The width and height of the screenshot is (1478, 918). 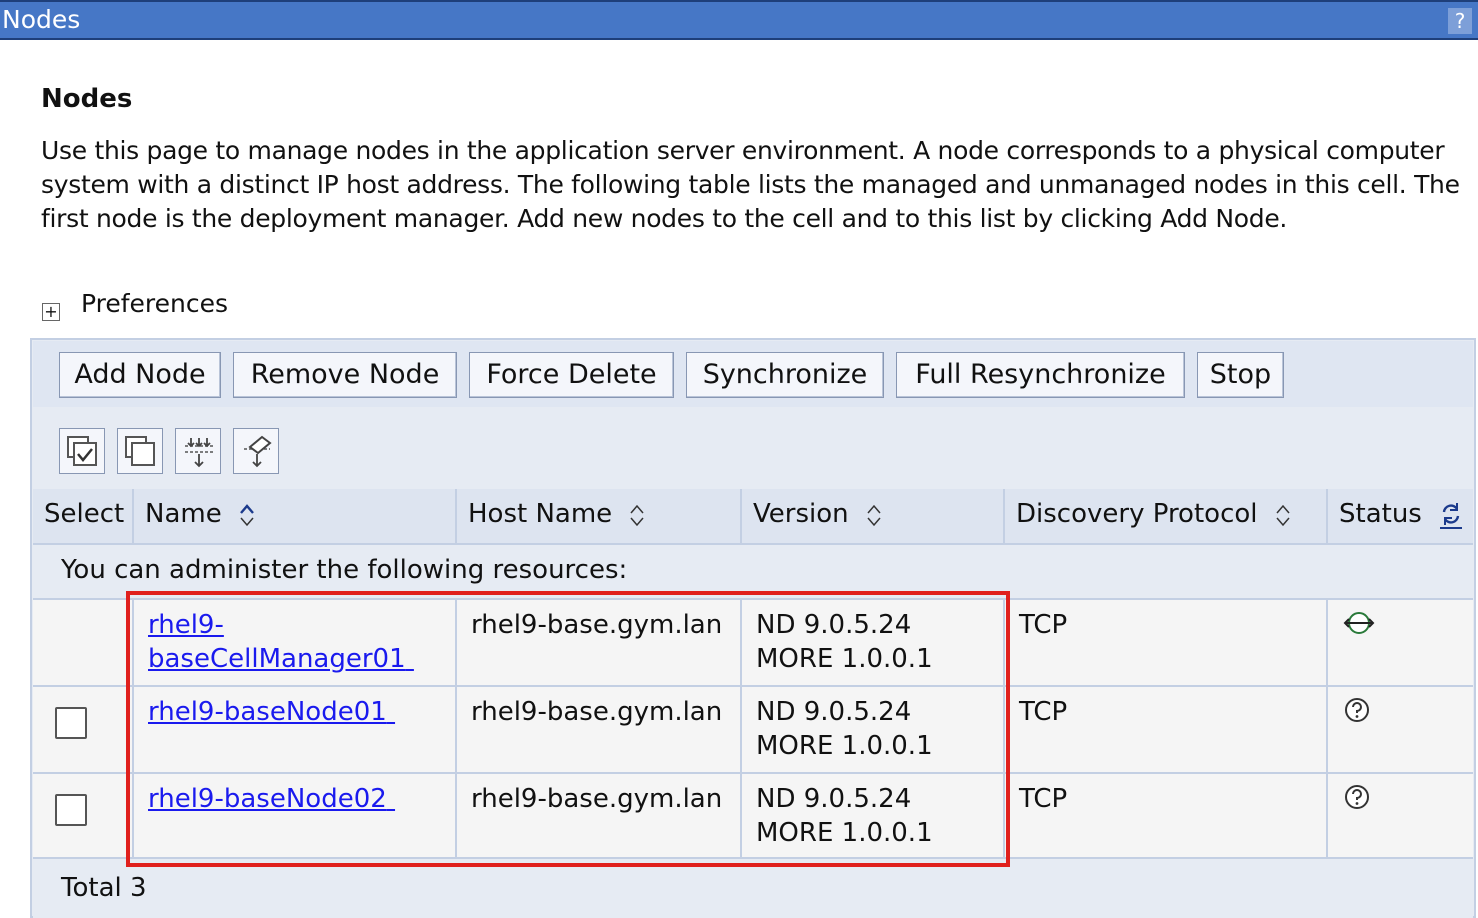 What do you see at coordinates (1359, 623) in the screenshot?
I see `deployment-manager-status-icon` at bounding box center [1359, 623].